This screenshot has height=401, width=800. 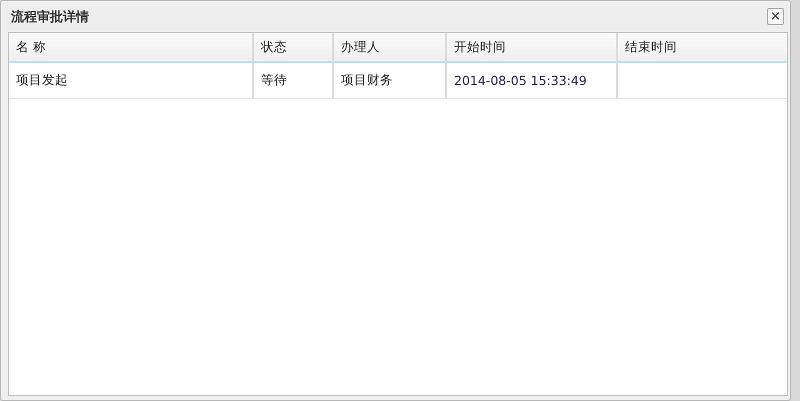 I want to click on table-cell: 项目财务, so click(x=390, y=80).